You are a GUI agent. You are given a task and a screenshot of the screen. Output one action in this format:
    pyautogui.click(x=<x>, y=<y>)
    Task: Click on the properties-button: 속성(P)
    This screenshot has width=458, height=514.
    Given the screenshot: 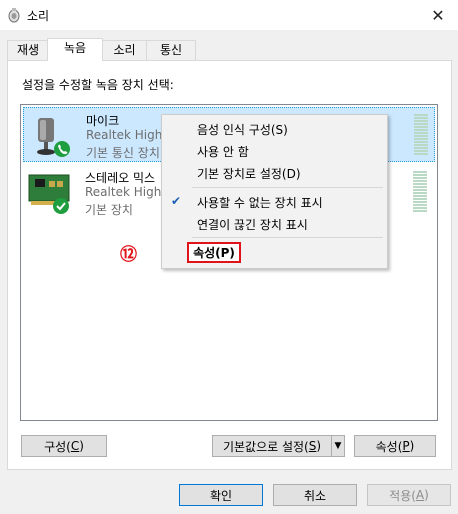 What is the action you would take?
    pyautogui.click(x=395, y=446)
    